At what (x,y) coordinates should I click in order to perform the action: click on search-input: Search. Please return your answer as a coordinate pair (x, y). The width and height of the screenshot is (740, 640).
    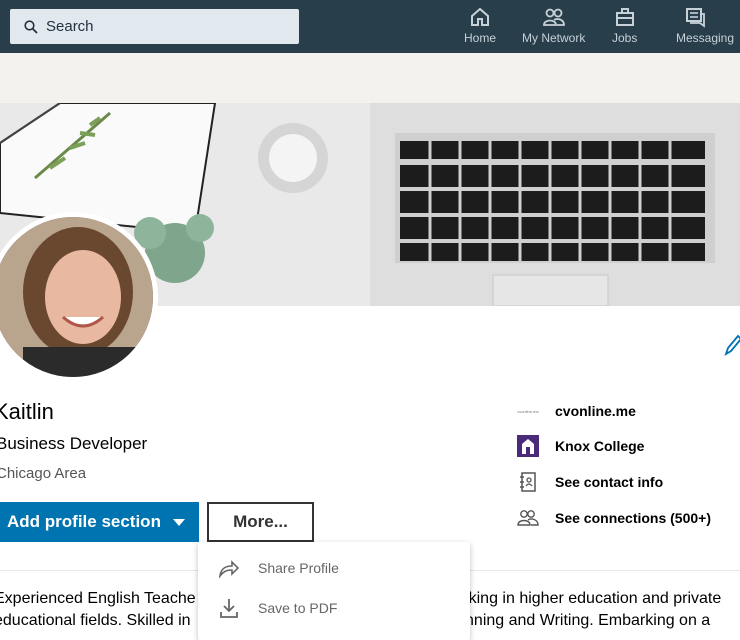
    Looking at the image, I should click on (154, 26).